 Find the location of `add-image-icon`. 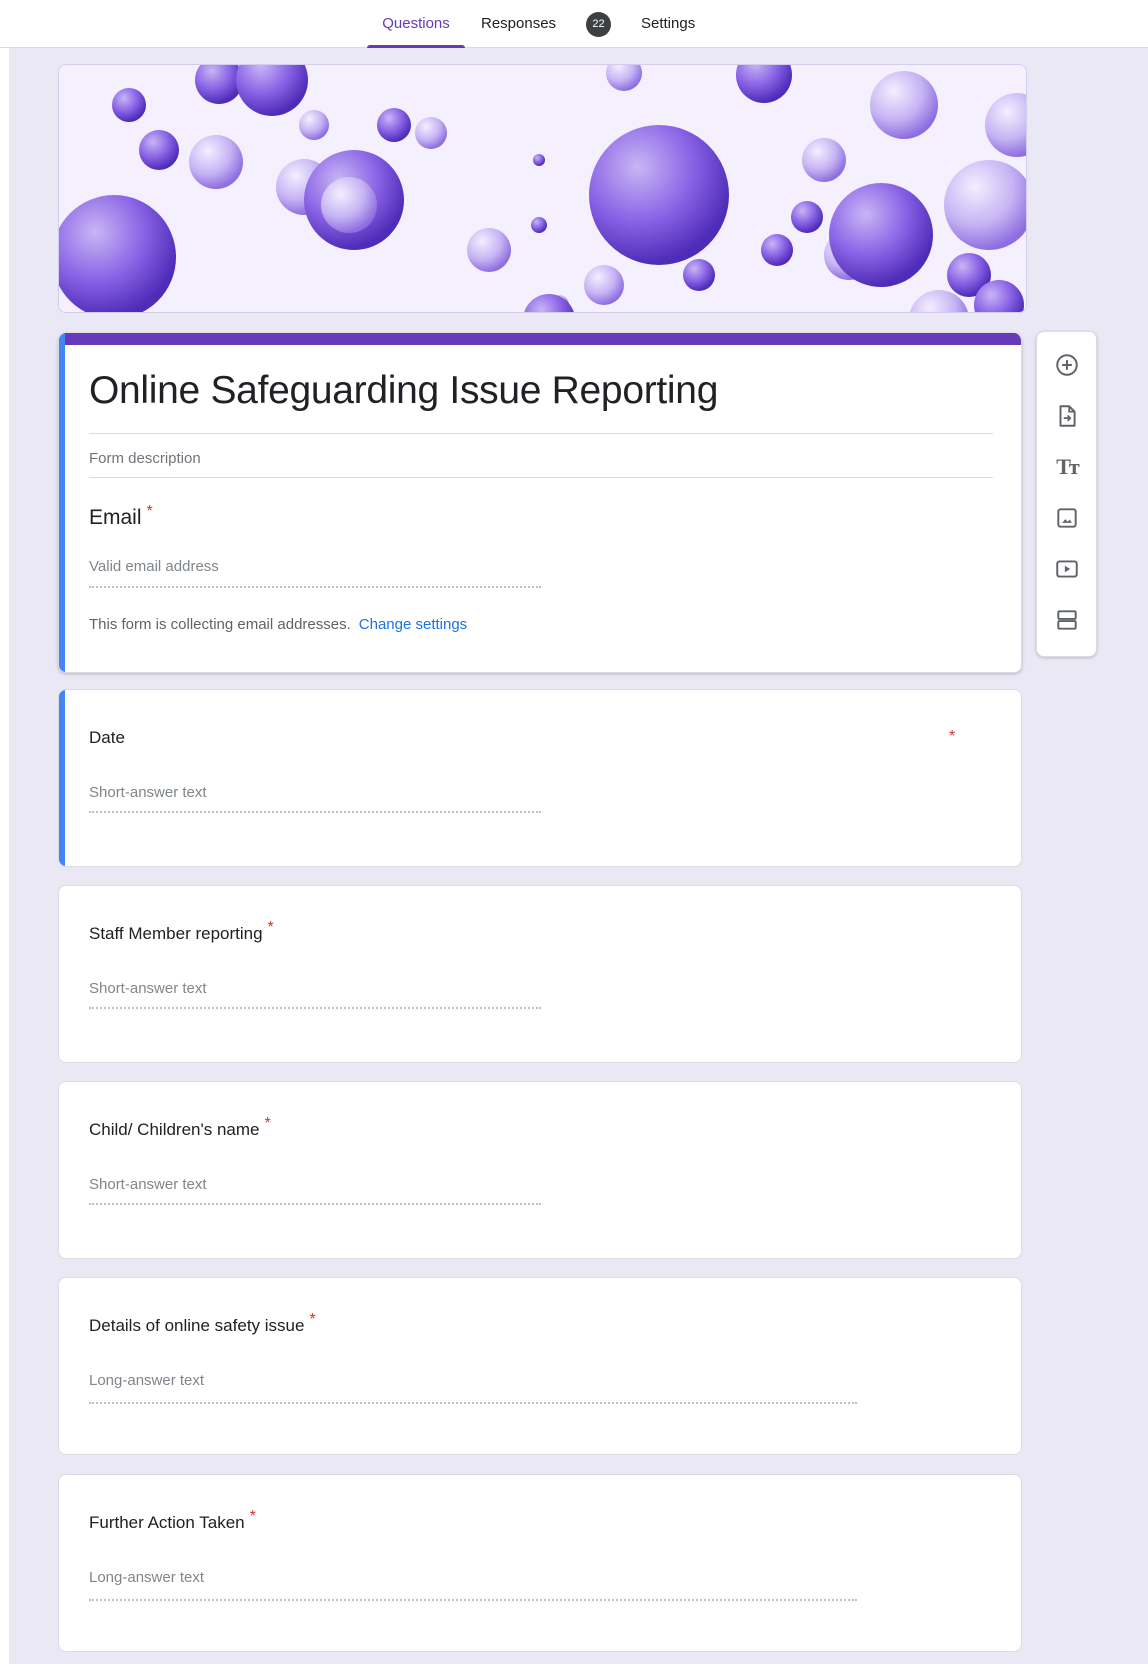

add-image-icon is located at coordinates (1067, 518).